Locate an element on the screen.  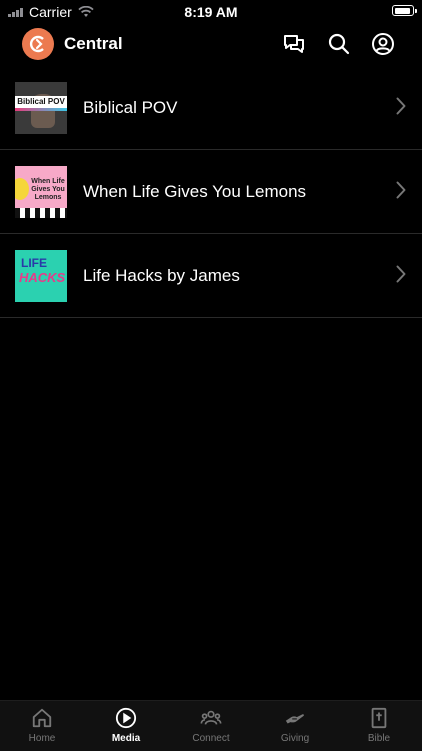
chat-button is located at coordinates (294, 44).